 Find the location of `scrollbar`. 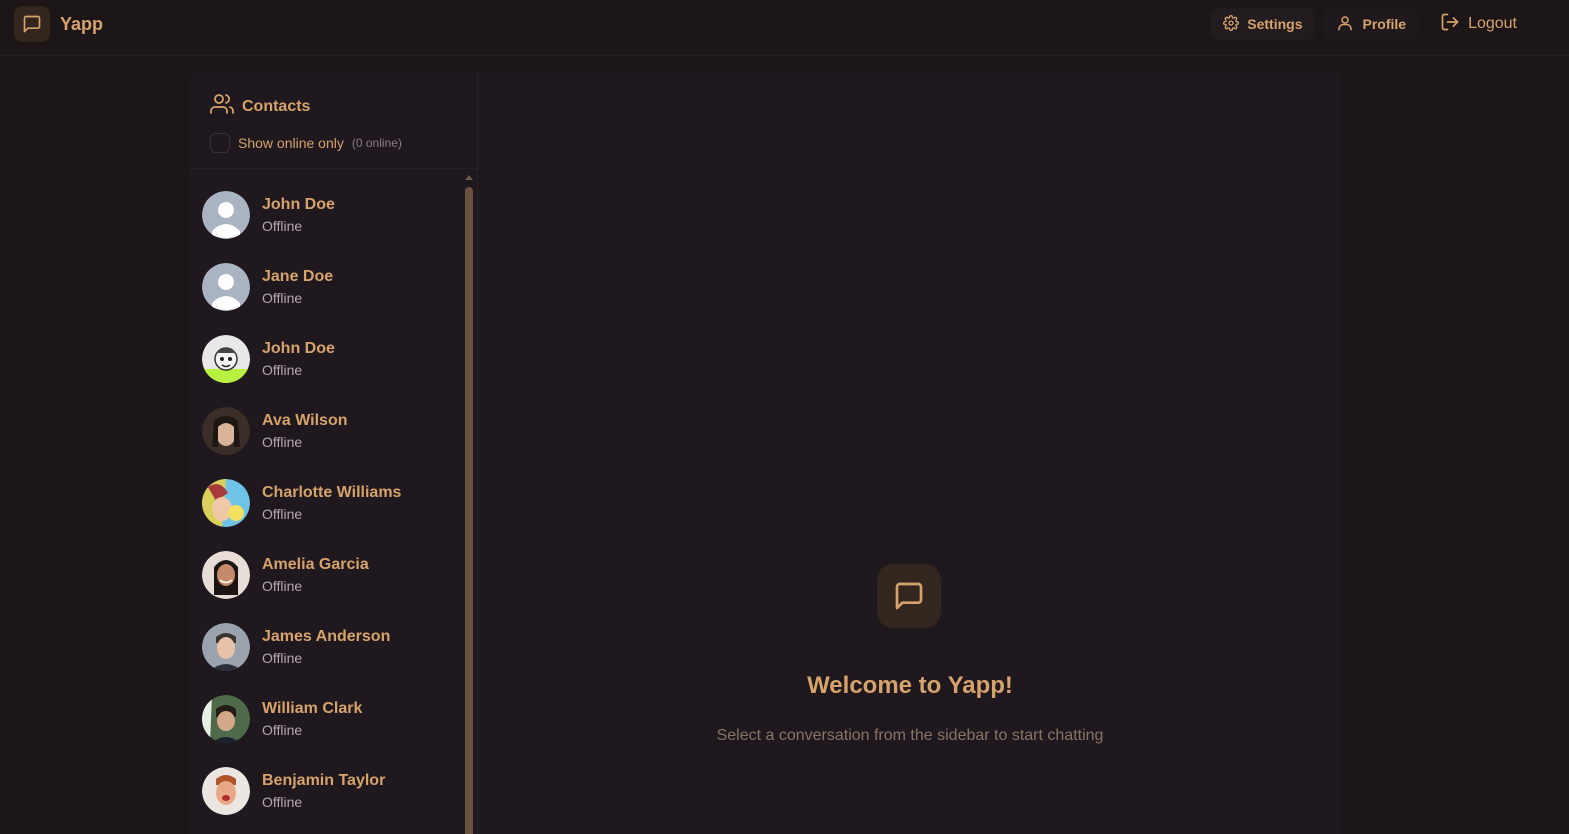

scrollbar is located at coordinates (469, 504).